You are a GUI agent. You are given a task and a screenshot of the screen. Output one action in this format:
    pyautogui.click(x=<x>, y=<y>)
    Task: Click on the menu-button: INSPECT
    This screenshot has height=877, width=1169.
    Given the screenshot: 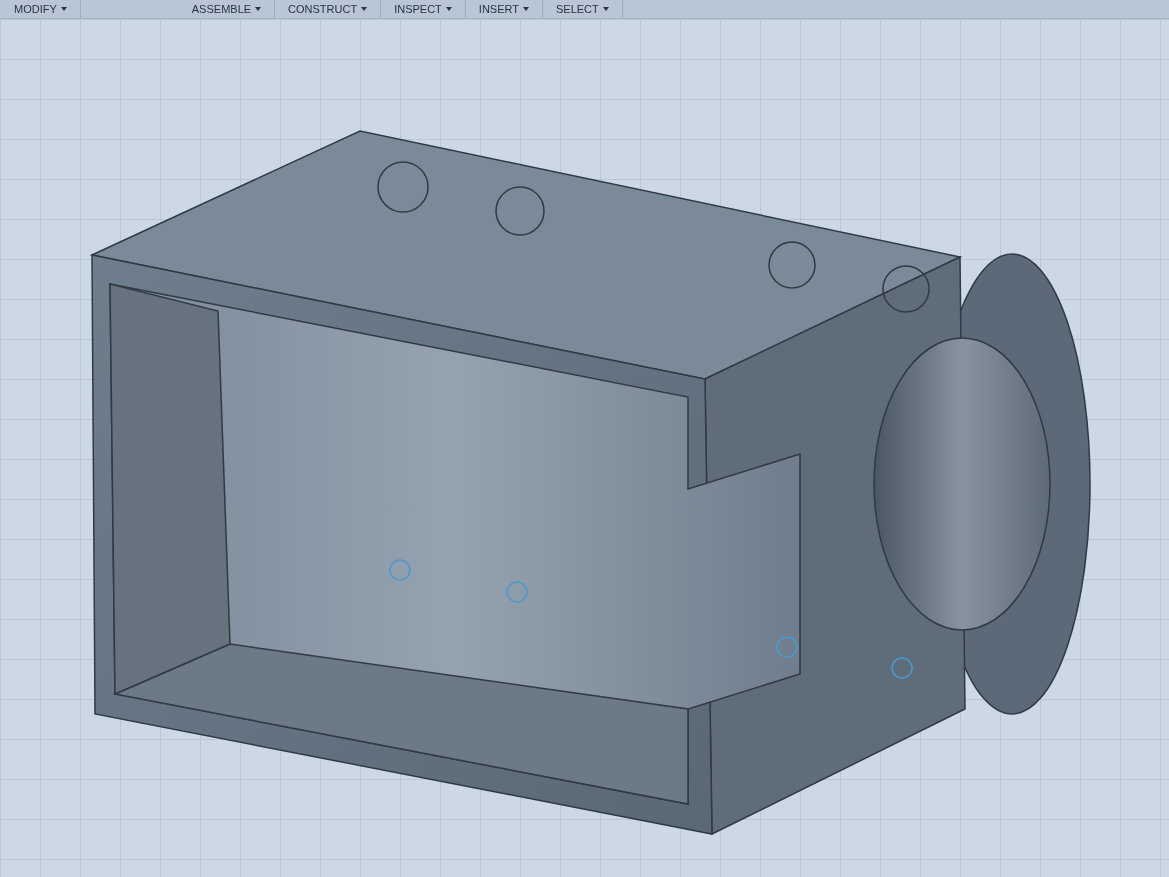 What is the action you would take?
    pyautogui.click(x=423, y=9)
    